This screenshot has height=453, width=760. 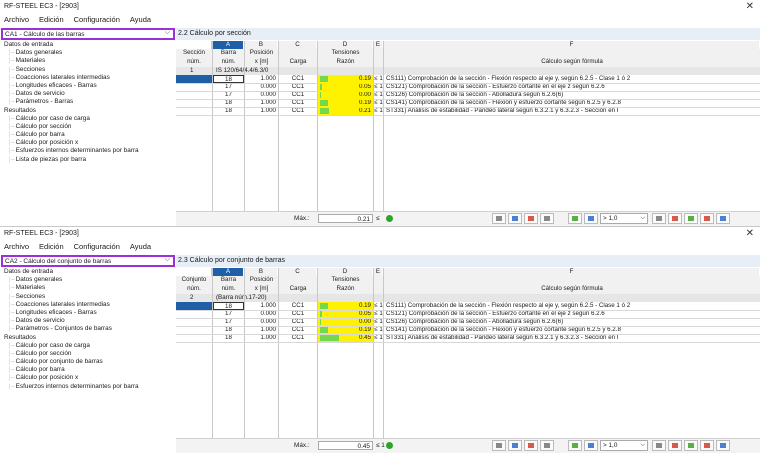 What do you see at coordinates (88, 34) in the screenshot?
I see `case-selector: CA1 - Cálculo de las barras ⌵` at bounding box center [88, 34].